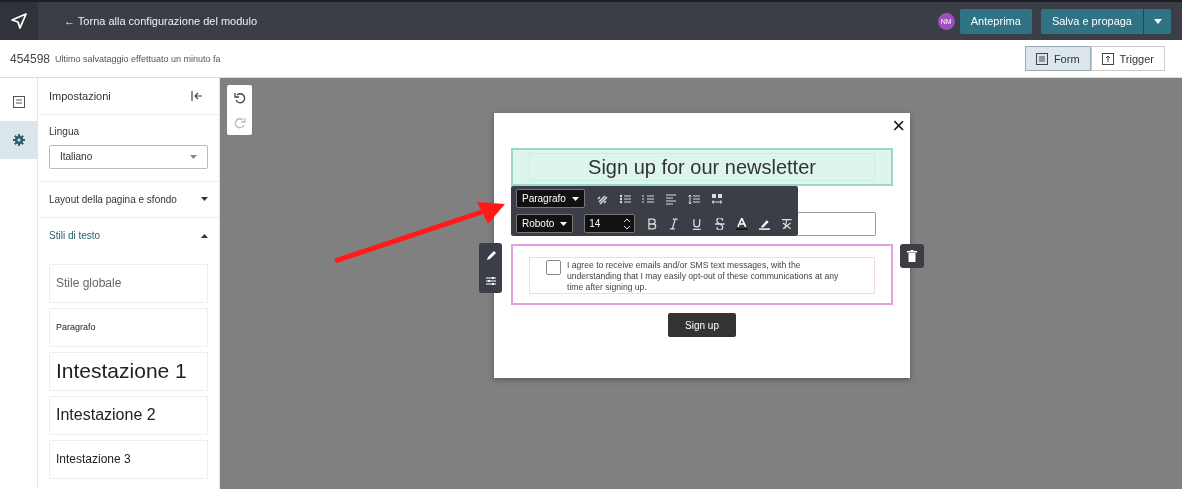 This screenshot has width=1182, height=489. I want to click on section-header: Layout della pagina e sfondo, so click(128, 200).